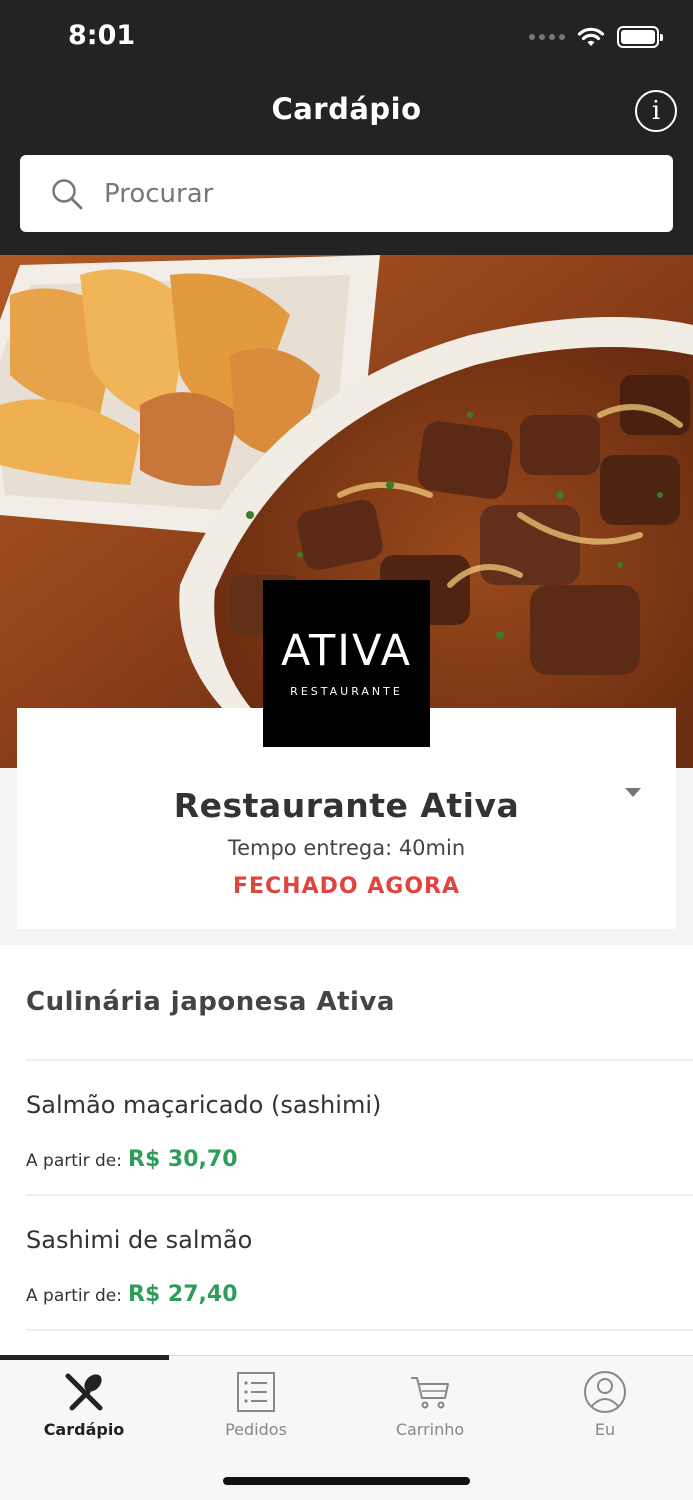  I want to click on item-name: Salmão maçaricado (sashimi), so click(204, 1105).